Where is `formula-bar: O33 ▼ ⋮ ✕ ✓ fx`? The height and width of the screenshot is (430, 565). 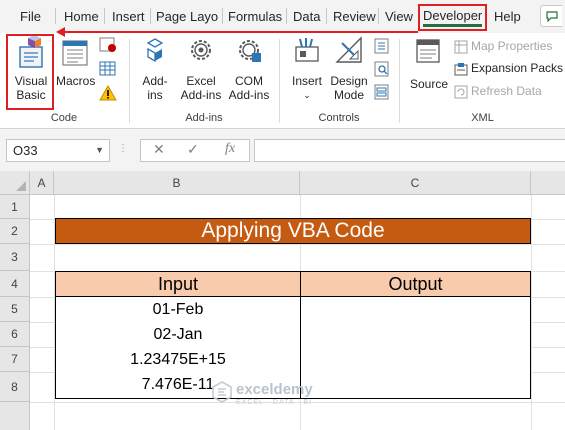 formula-bar: O33 ▼ ⋮ ✕ ✓ fx is located at coordinates (282, 150).